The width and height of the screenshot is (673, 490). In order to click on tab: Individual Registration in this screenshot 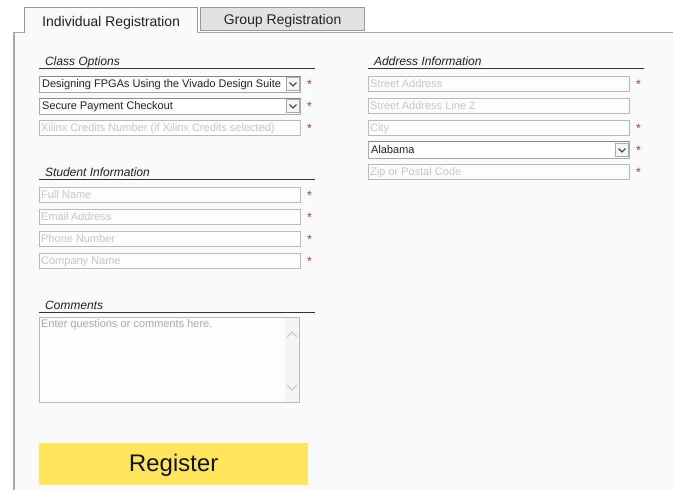, I will do `click(111, 20)`.